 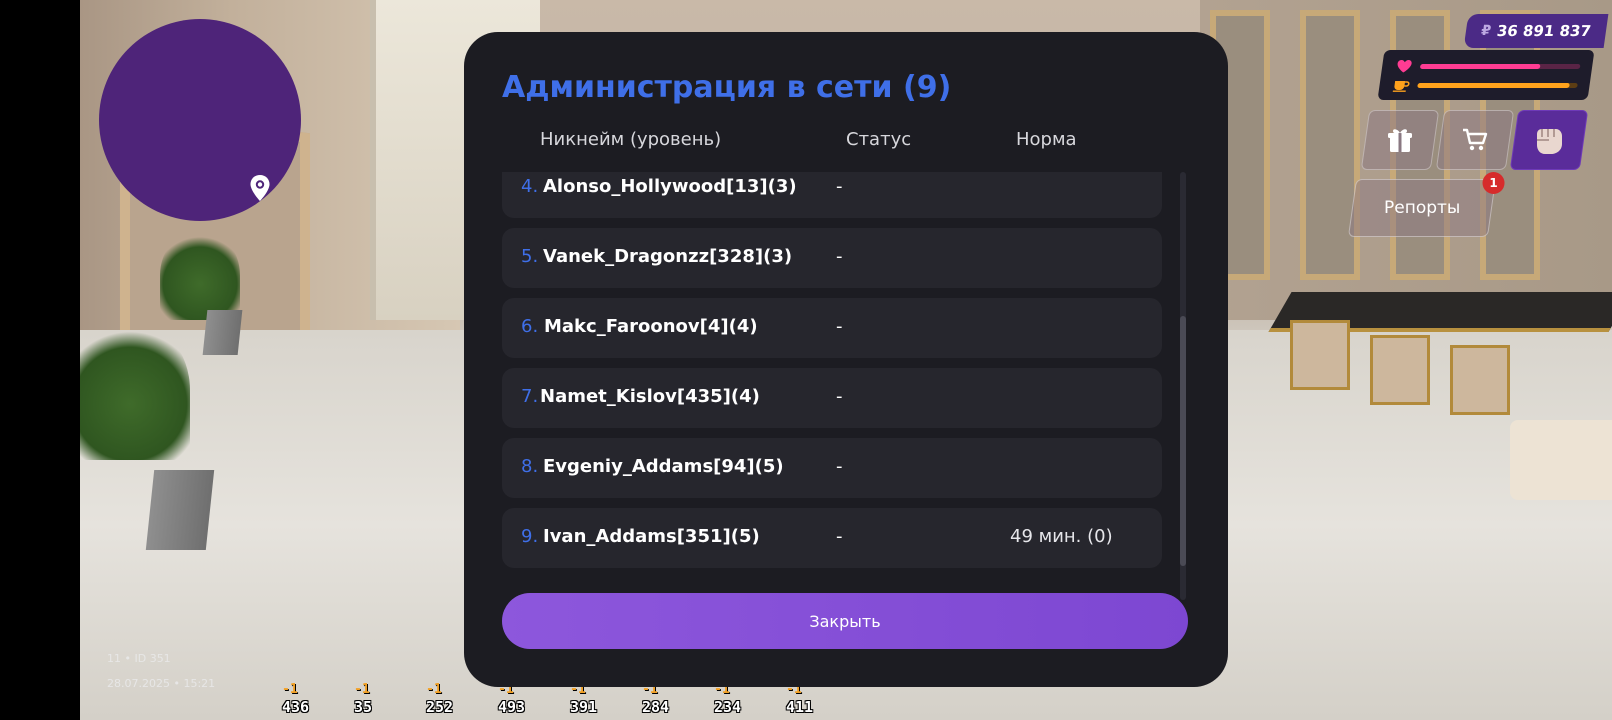 I want to click on gift-button, so click(x=1400, y=140).